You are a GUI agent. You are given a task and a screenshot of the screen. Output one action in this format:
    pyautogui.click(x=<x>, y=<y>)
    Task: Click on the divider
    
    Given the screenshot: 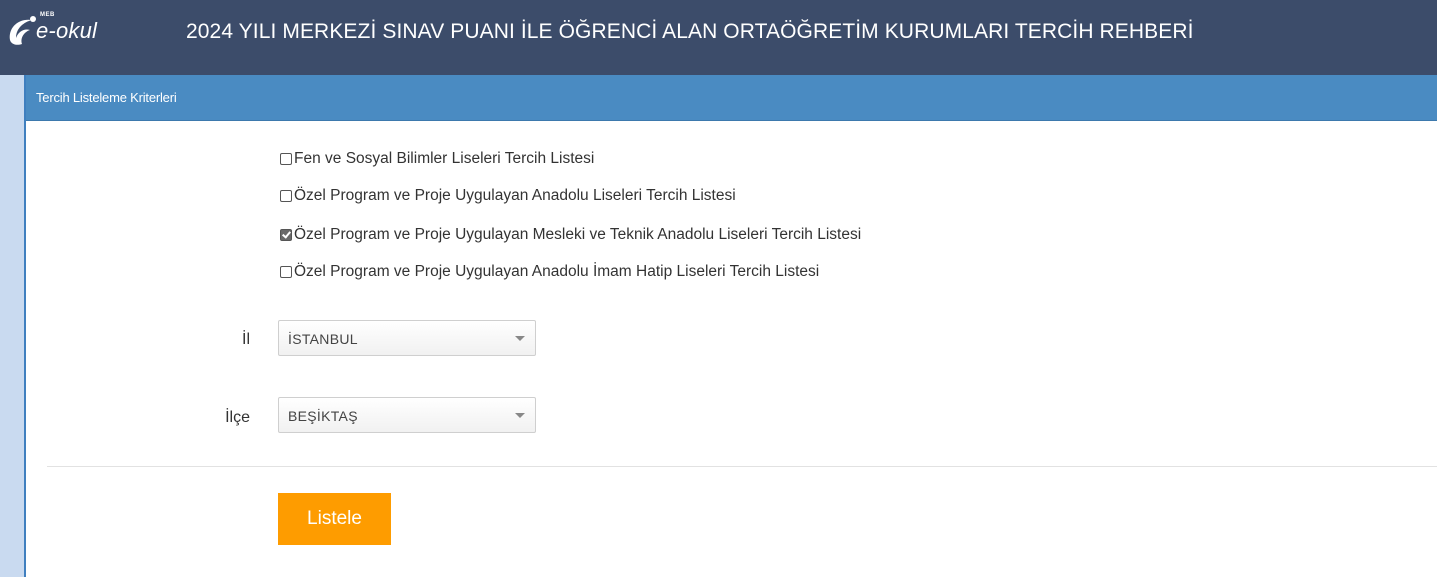 What is the action you would take?
    pyautogui.click(x=742, y=466)
    